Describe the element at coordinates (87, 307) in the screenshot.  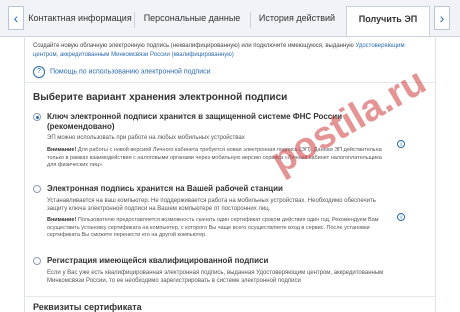
I see `requisites-title: Реквизиты сертификата` at that location.